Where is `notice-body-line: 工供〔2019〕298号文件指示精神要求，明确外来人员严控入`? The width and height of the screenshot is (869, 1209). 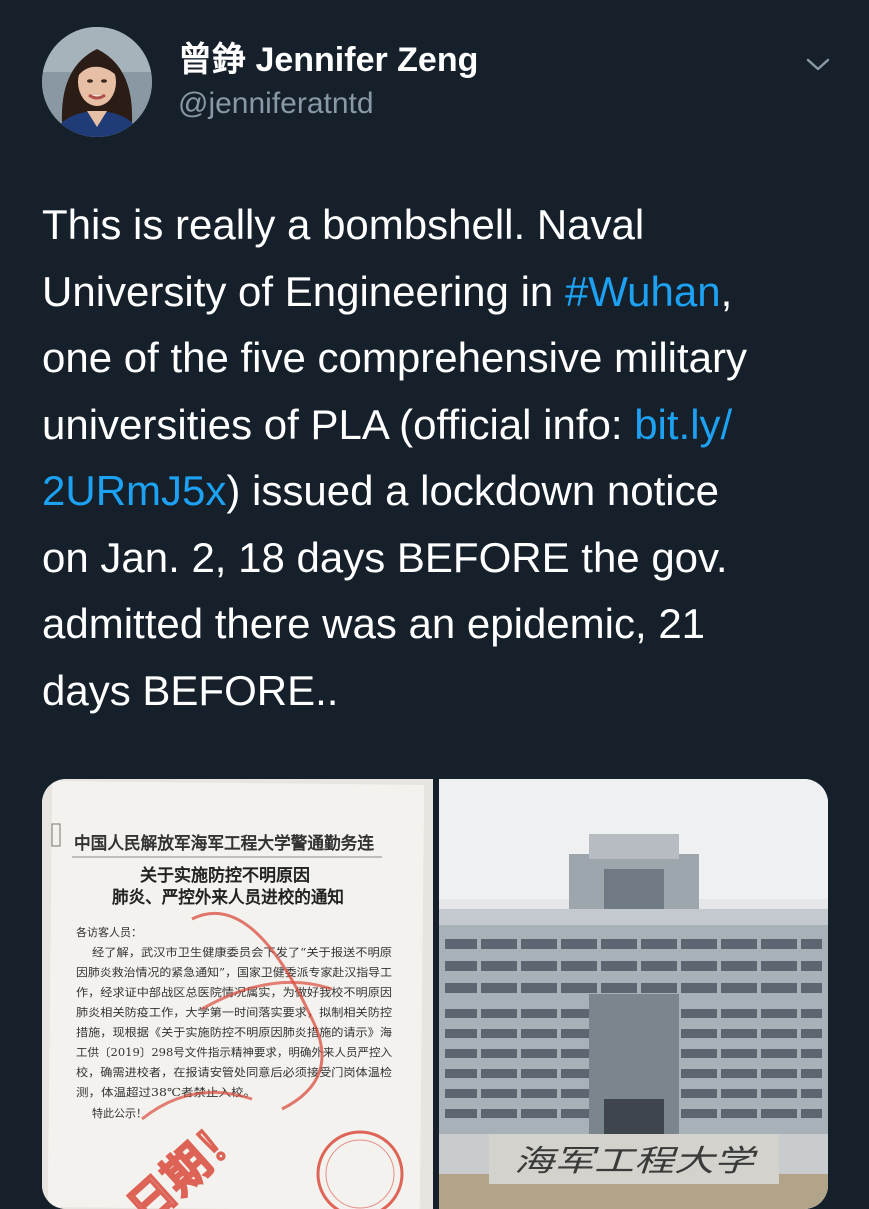 notice-body-line: 工供〔2019〕298号文件指示精神要求，明确外来人员严控入 is located at coordinates (234, 1052).